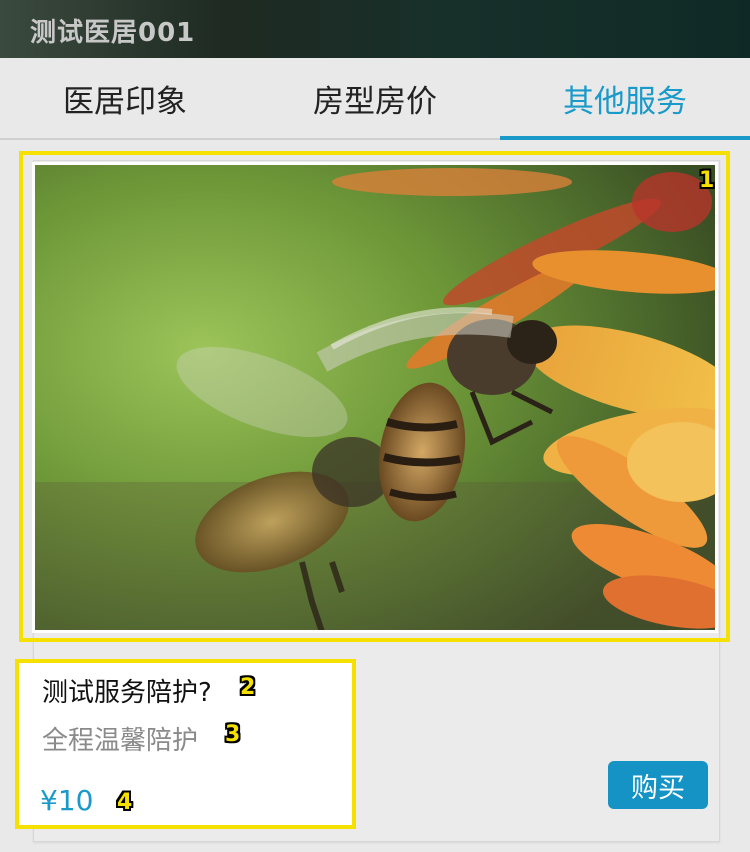 This screenshot has width=750, height=852. I want to click on service-subtitle: 全程温馨陪护, so click(120, 741).